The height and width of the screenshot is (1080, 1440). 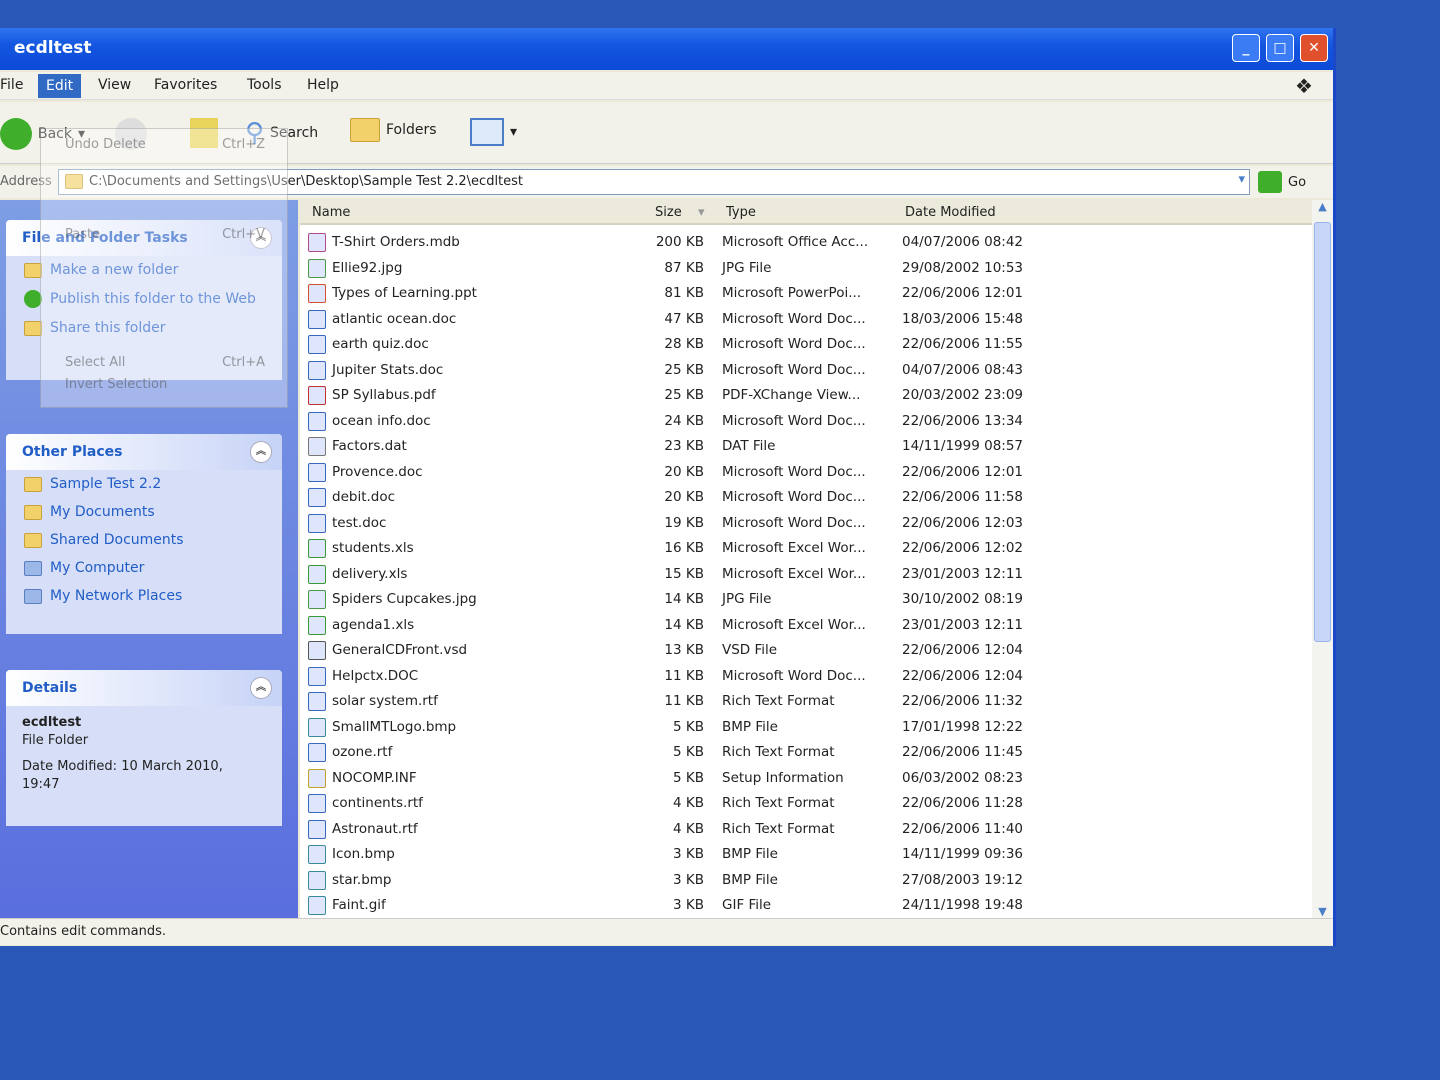 What do you see at coordinates (144, 512) in the screenshot?
I see `place-my-documents: My Documents` at bounding box center [144, 512].